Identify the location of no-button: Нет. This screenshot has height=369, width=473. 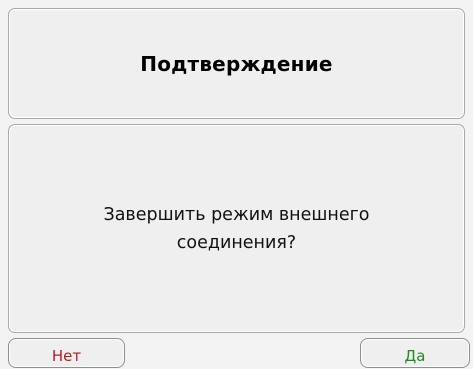
(66, 353).